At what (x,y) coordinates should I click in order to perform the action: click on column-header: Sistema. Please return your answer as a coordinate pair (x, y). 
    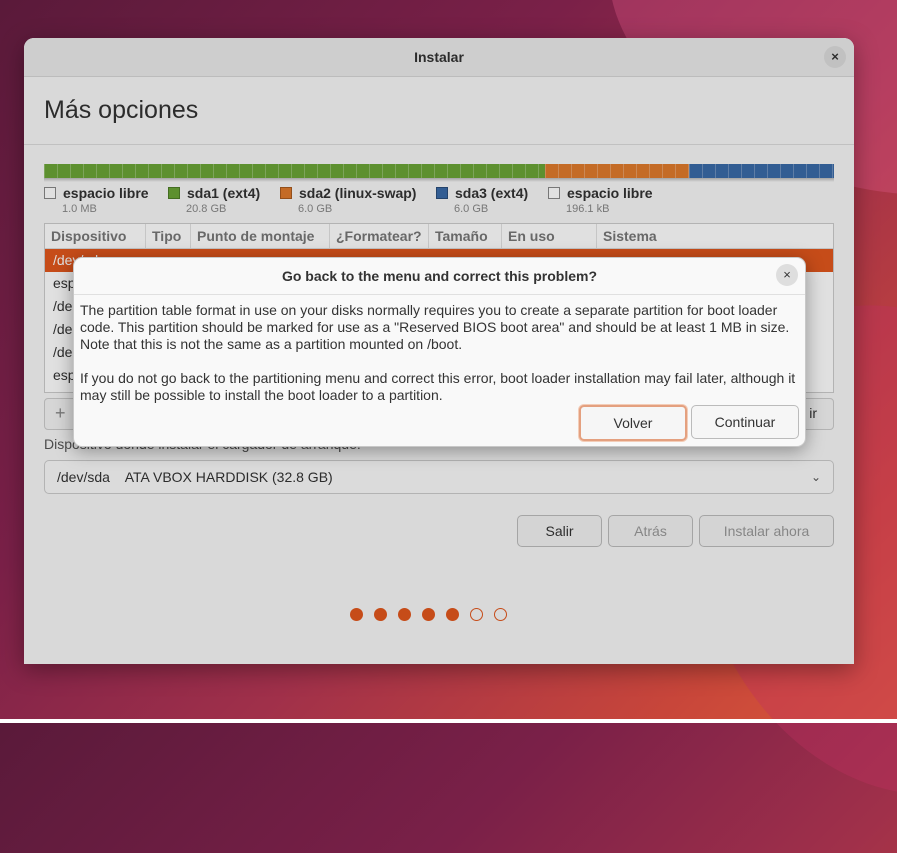
    Looking at the image, I should click on (703, 236).